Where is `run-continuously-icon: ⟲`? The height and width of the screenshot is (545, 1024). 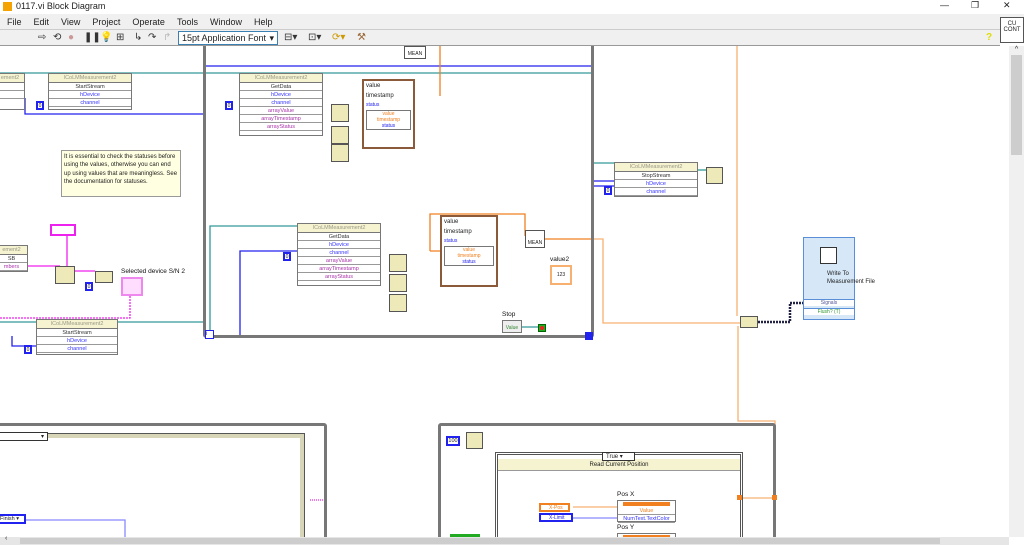 run-continuously-icon: ⟲ is located at coordinates (57, 37).